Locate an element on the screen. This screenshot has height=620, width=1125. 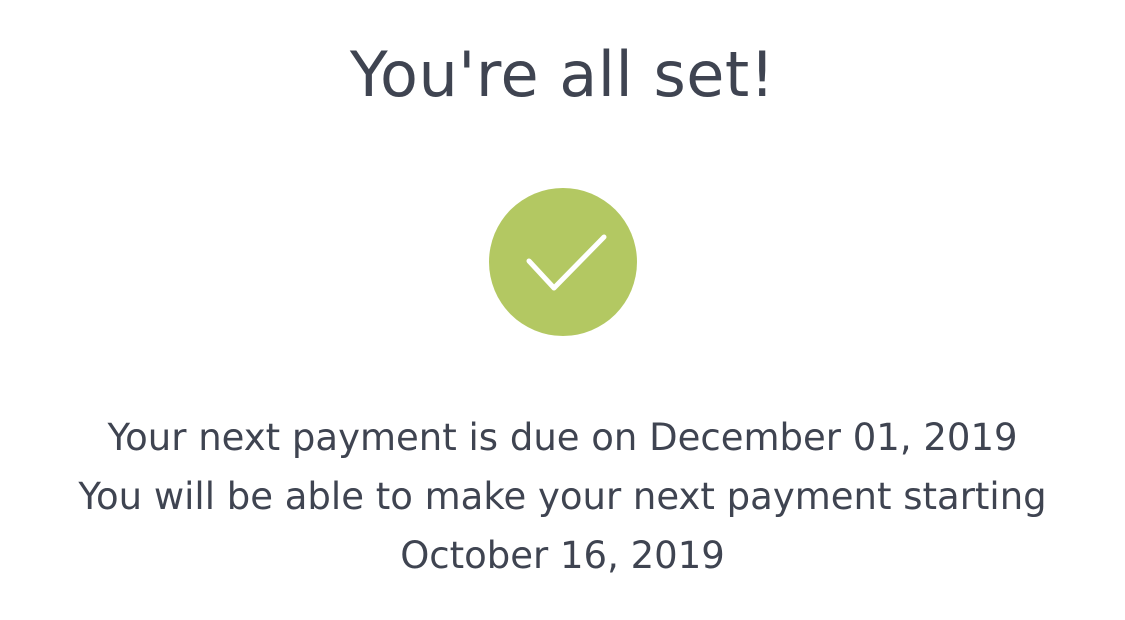
success-checkmark-icon is located at coordinates (563, 262).